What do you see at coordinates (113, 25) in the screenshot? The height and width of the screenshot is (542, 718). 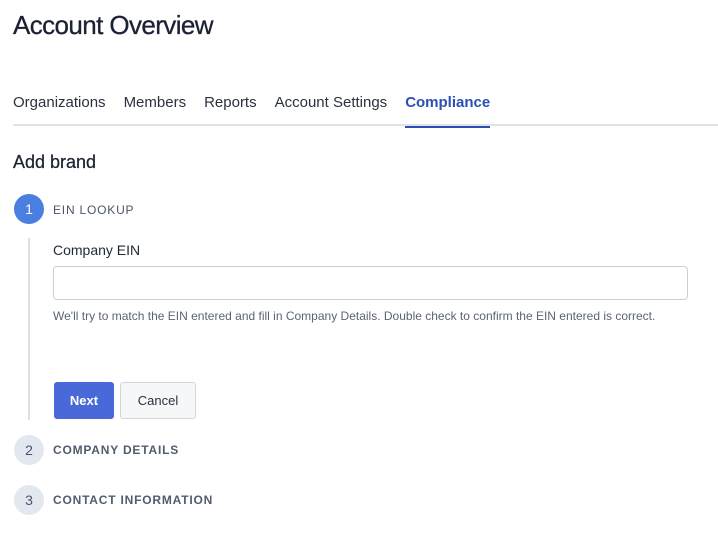 I see `page-title: Account Overview` at bounding box center [113, 25].